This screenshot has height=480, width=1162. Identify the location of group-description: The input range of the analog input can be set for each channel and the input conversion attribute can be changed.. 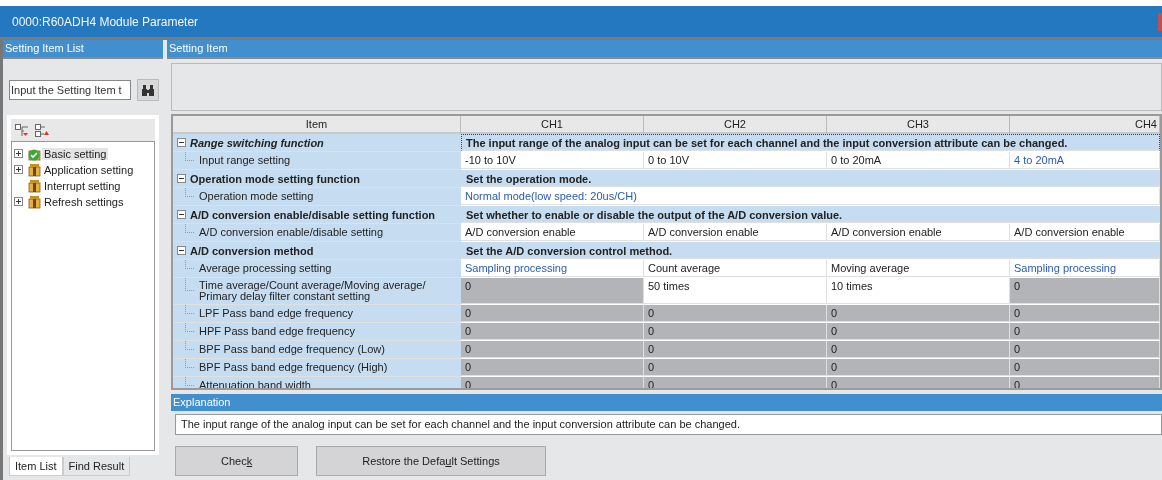
(810, 142).